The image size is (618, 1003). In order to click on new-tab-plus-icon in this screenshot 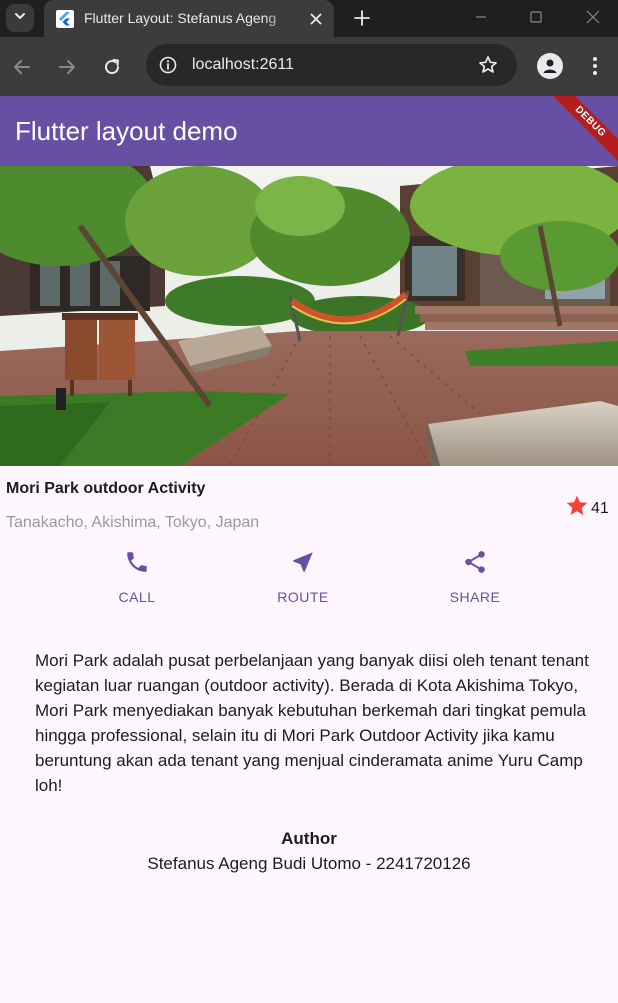, I will do `click(362, 18)`.